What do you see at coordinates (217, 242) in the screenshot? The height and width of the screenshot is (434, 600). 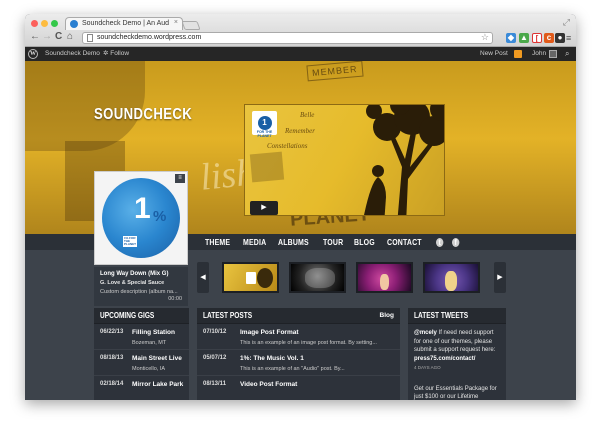 I see `nav-item-theme: THEME` at bounding box center [217, 242].